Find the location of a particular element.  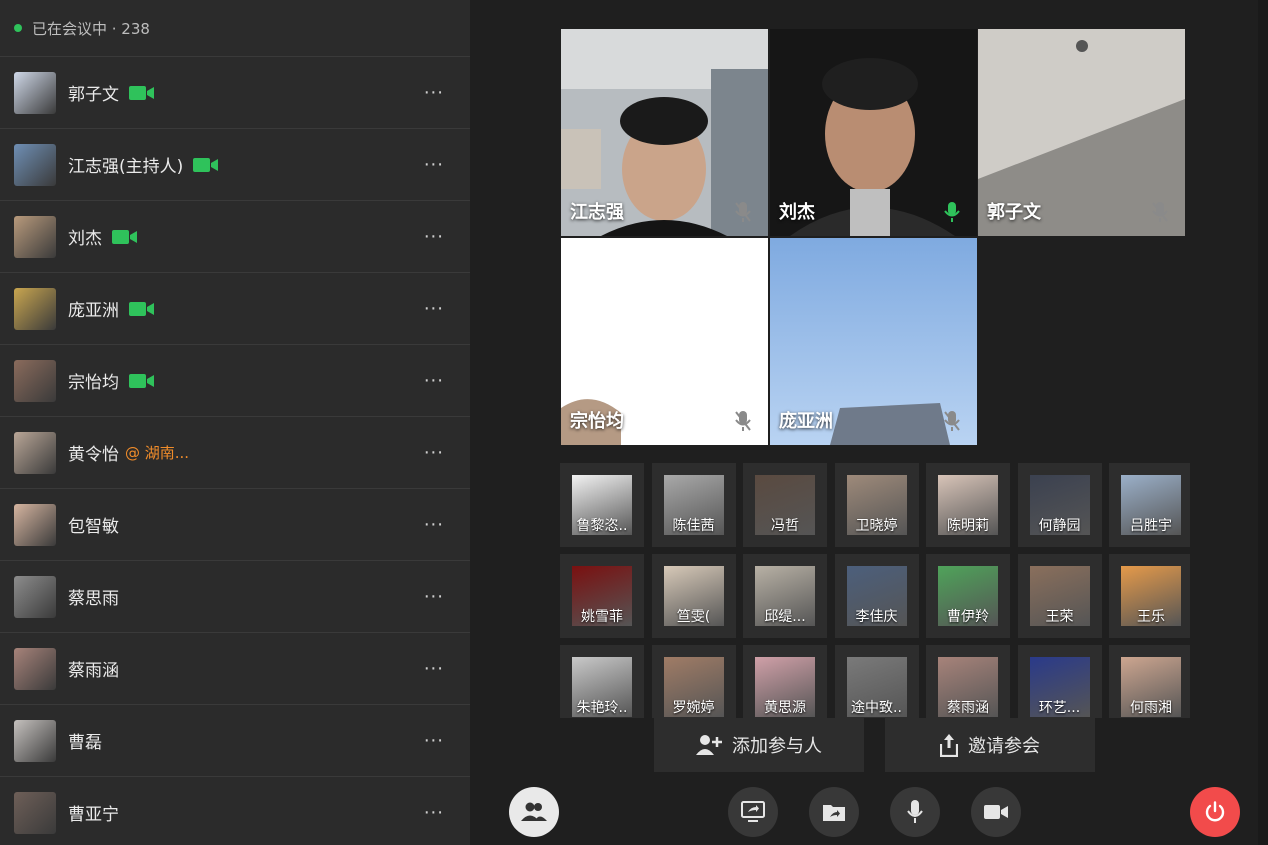

participant-row: 蔡思雨 ··· is located at coordinates (235, 597).